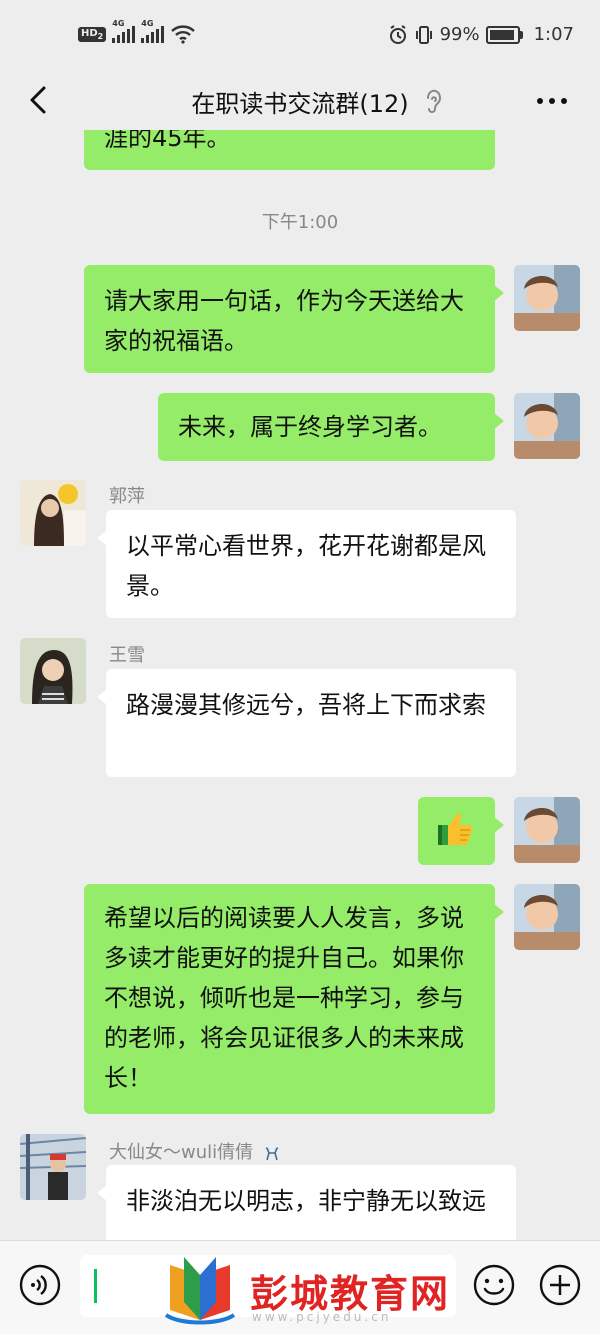  I want to click on timestamp: 下午1:00, so click(300, 222).